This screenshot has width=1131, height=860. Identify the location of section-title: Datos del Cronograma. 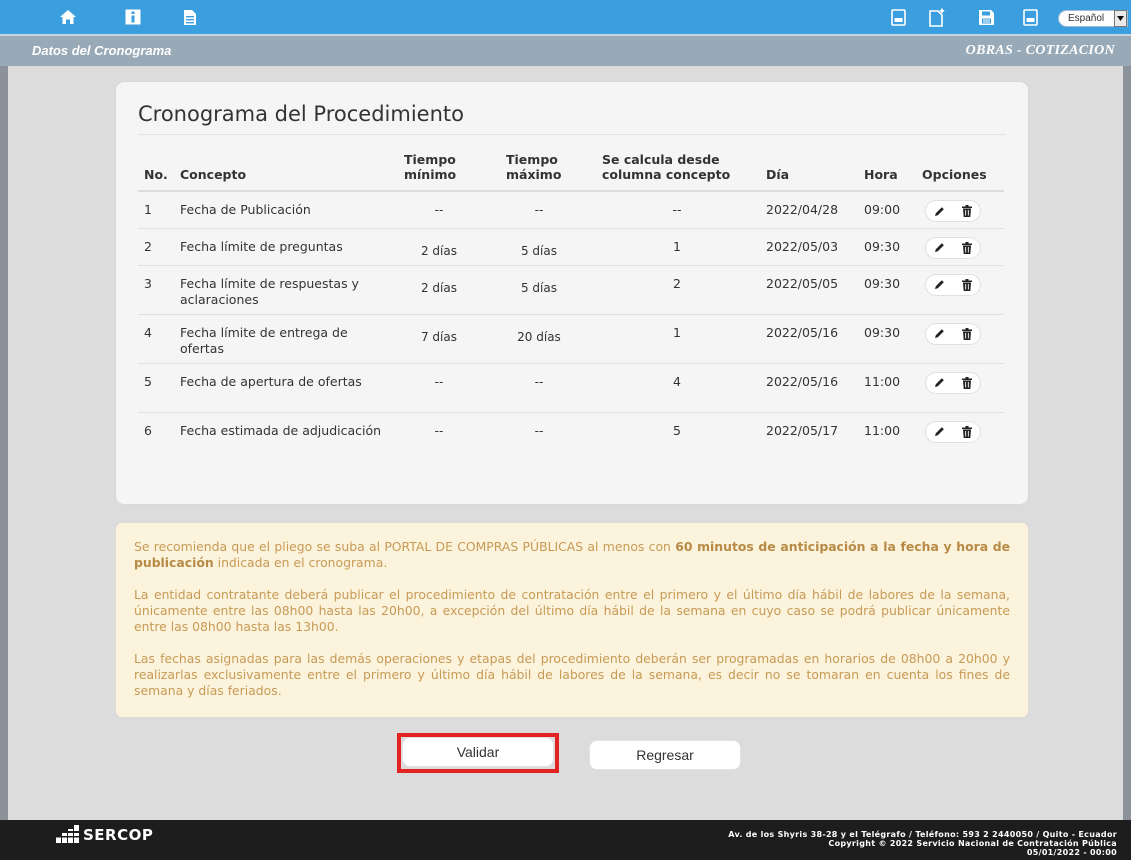
(102, 50).